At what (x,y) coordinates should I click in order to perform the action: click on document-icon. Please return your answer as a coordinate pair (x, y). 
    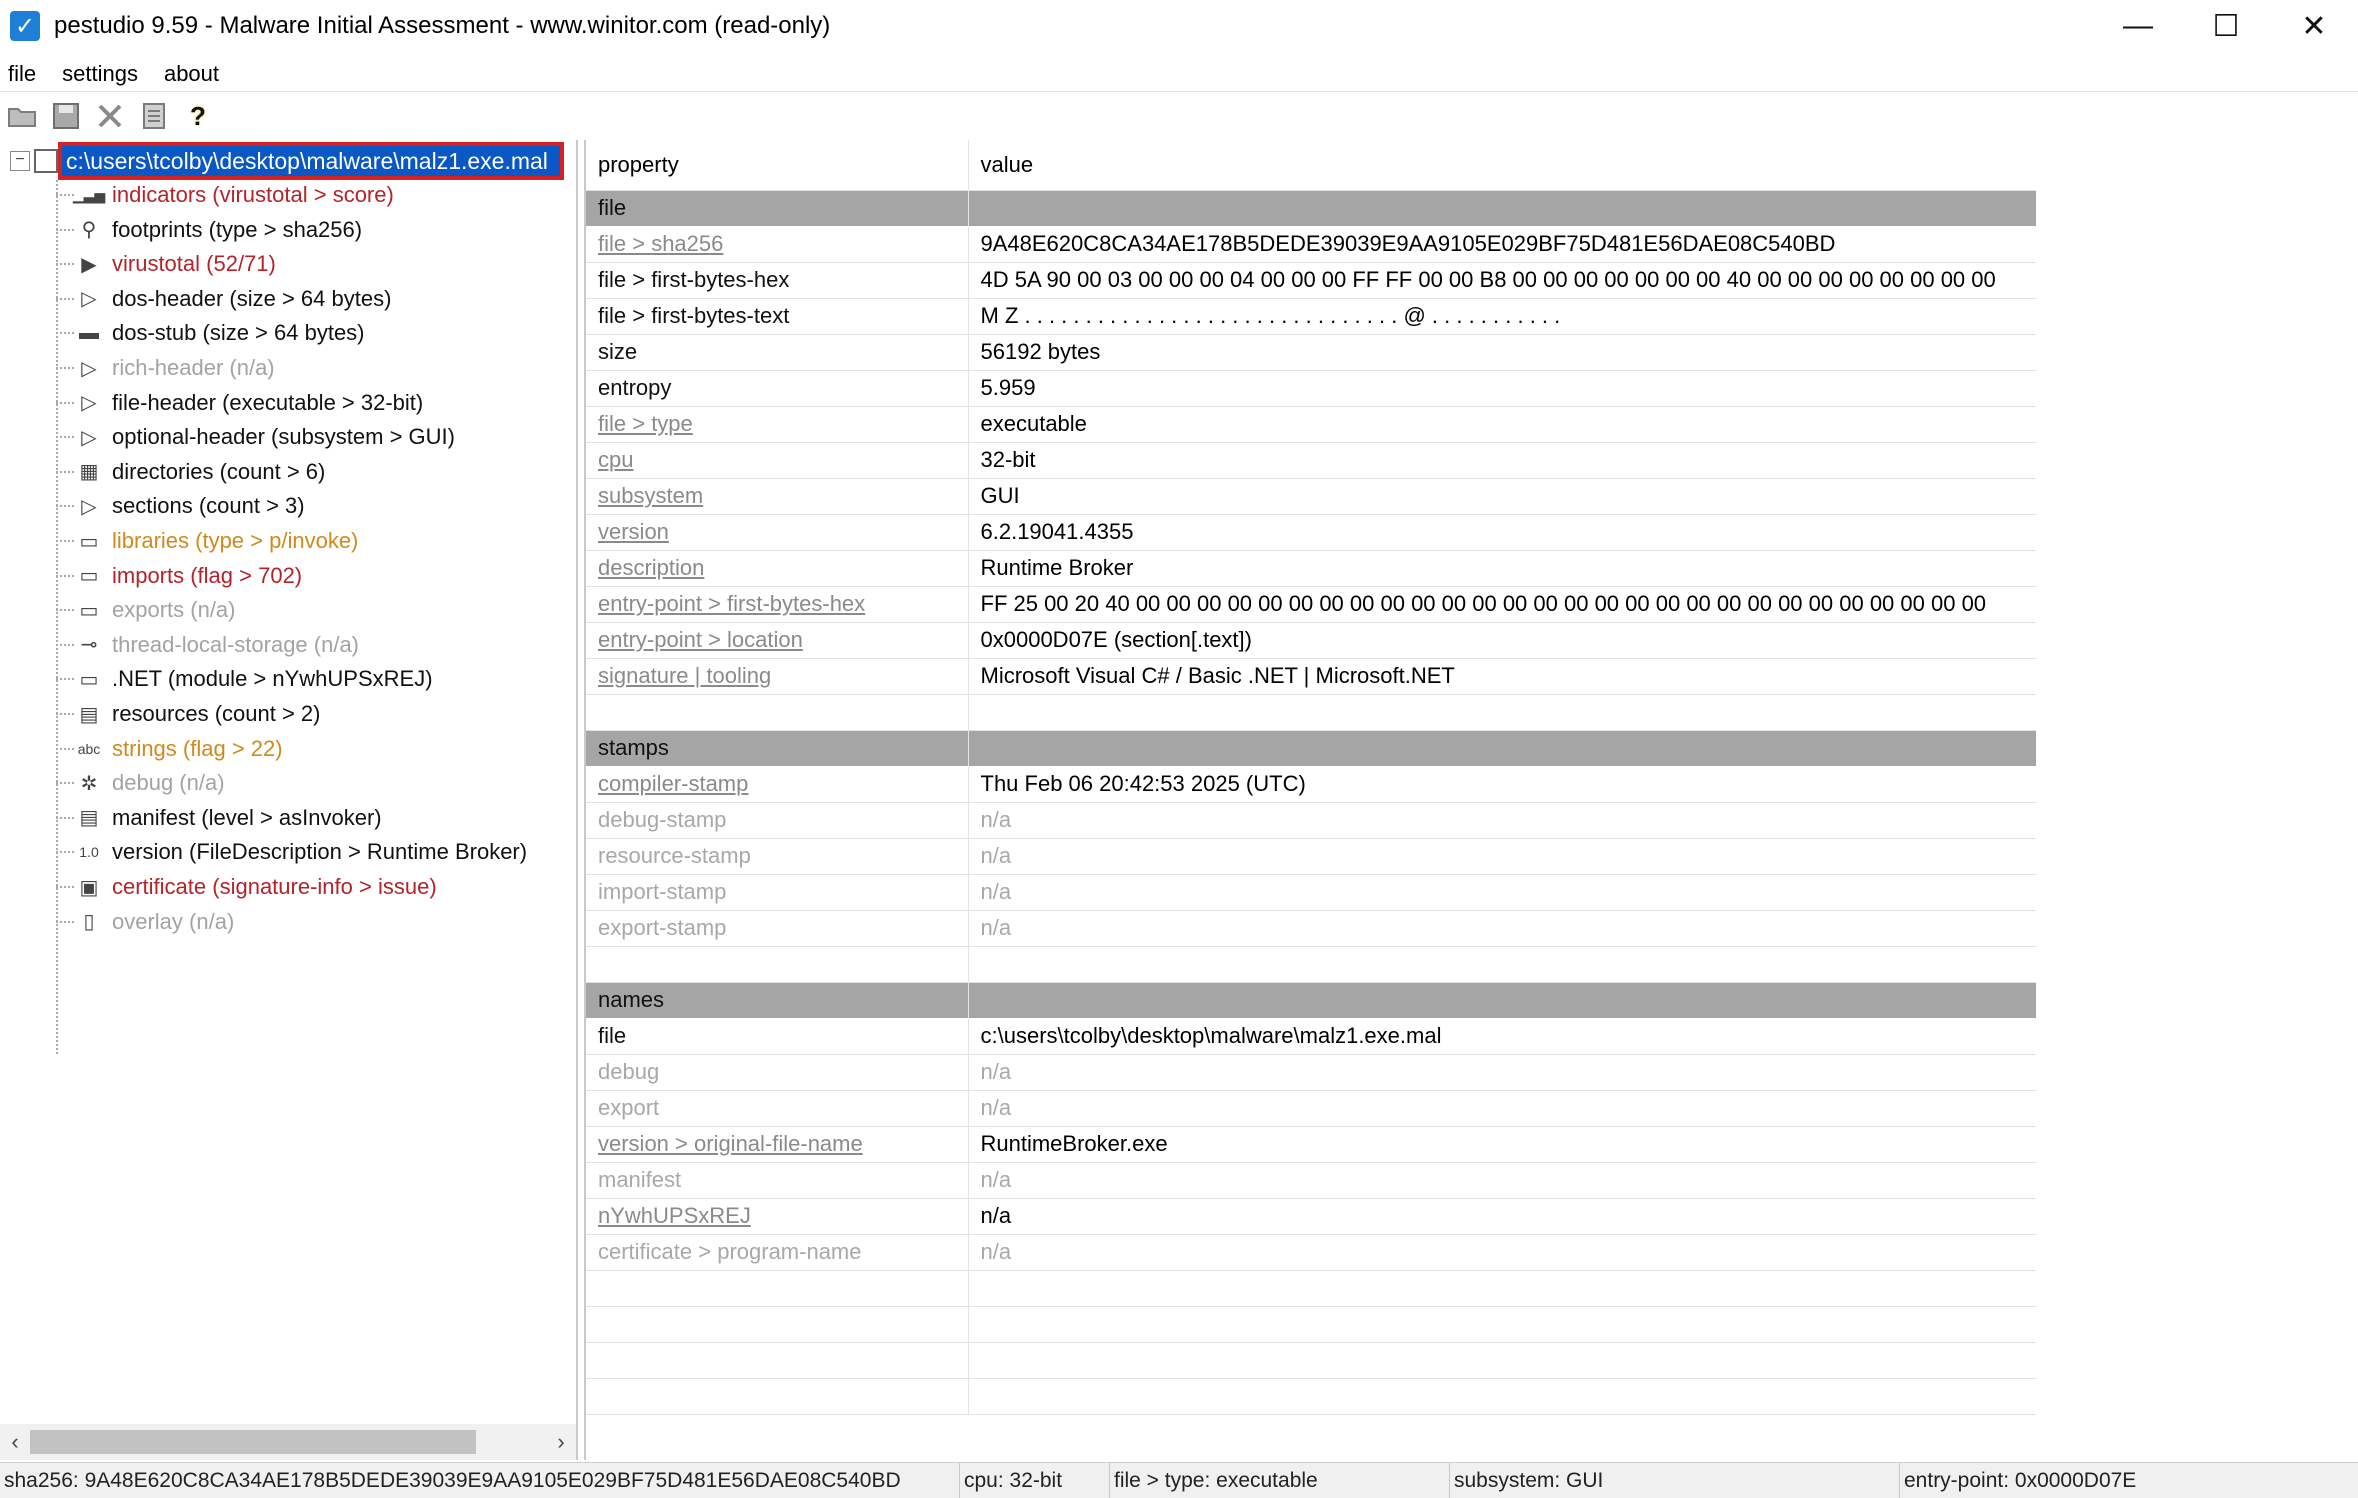
    Looking at the image, I should click on (154, 116).